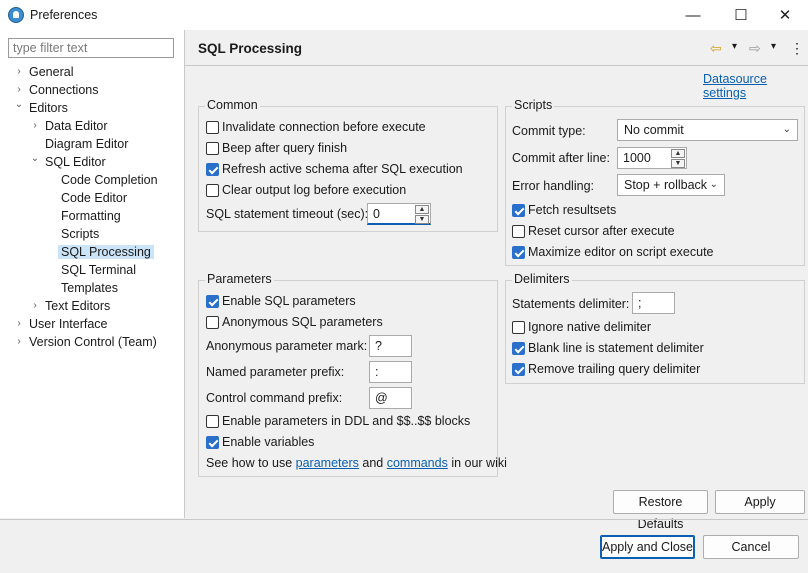 The height and width of the screenshot is (573, 808). What do you see at coordinates (80, 234) in the screenshot?
I see `tree-item-scripts: Scripts` at bounding box center [80, 234].